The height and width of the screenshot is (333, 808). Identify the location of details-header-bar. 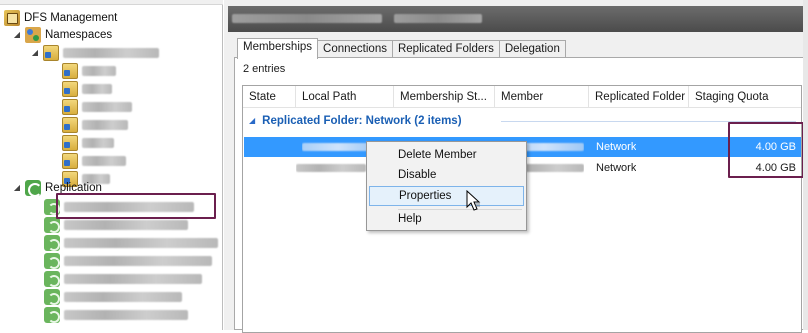
(516, 19).